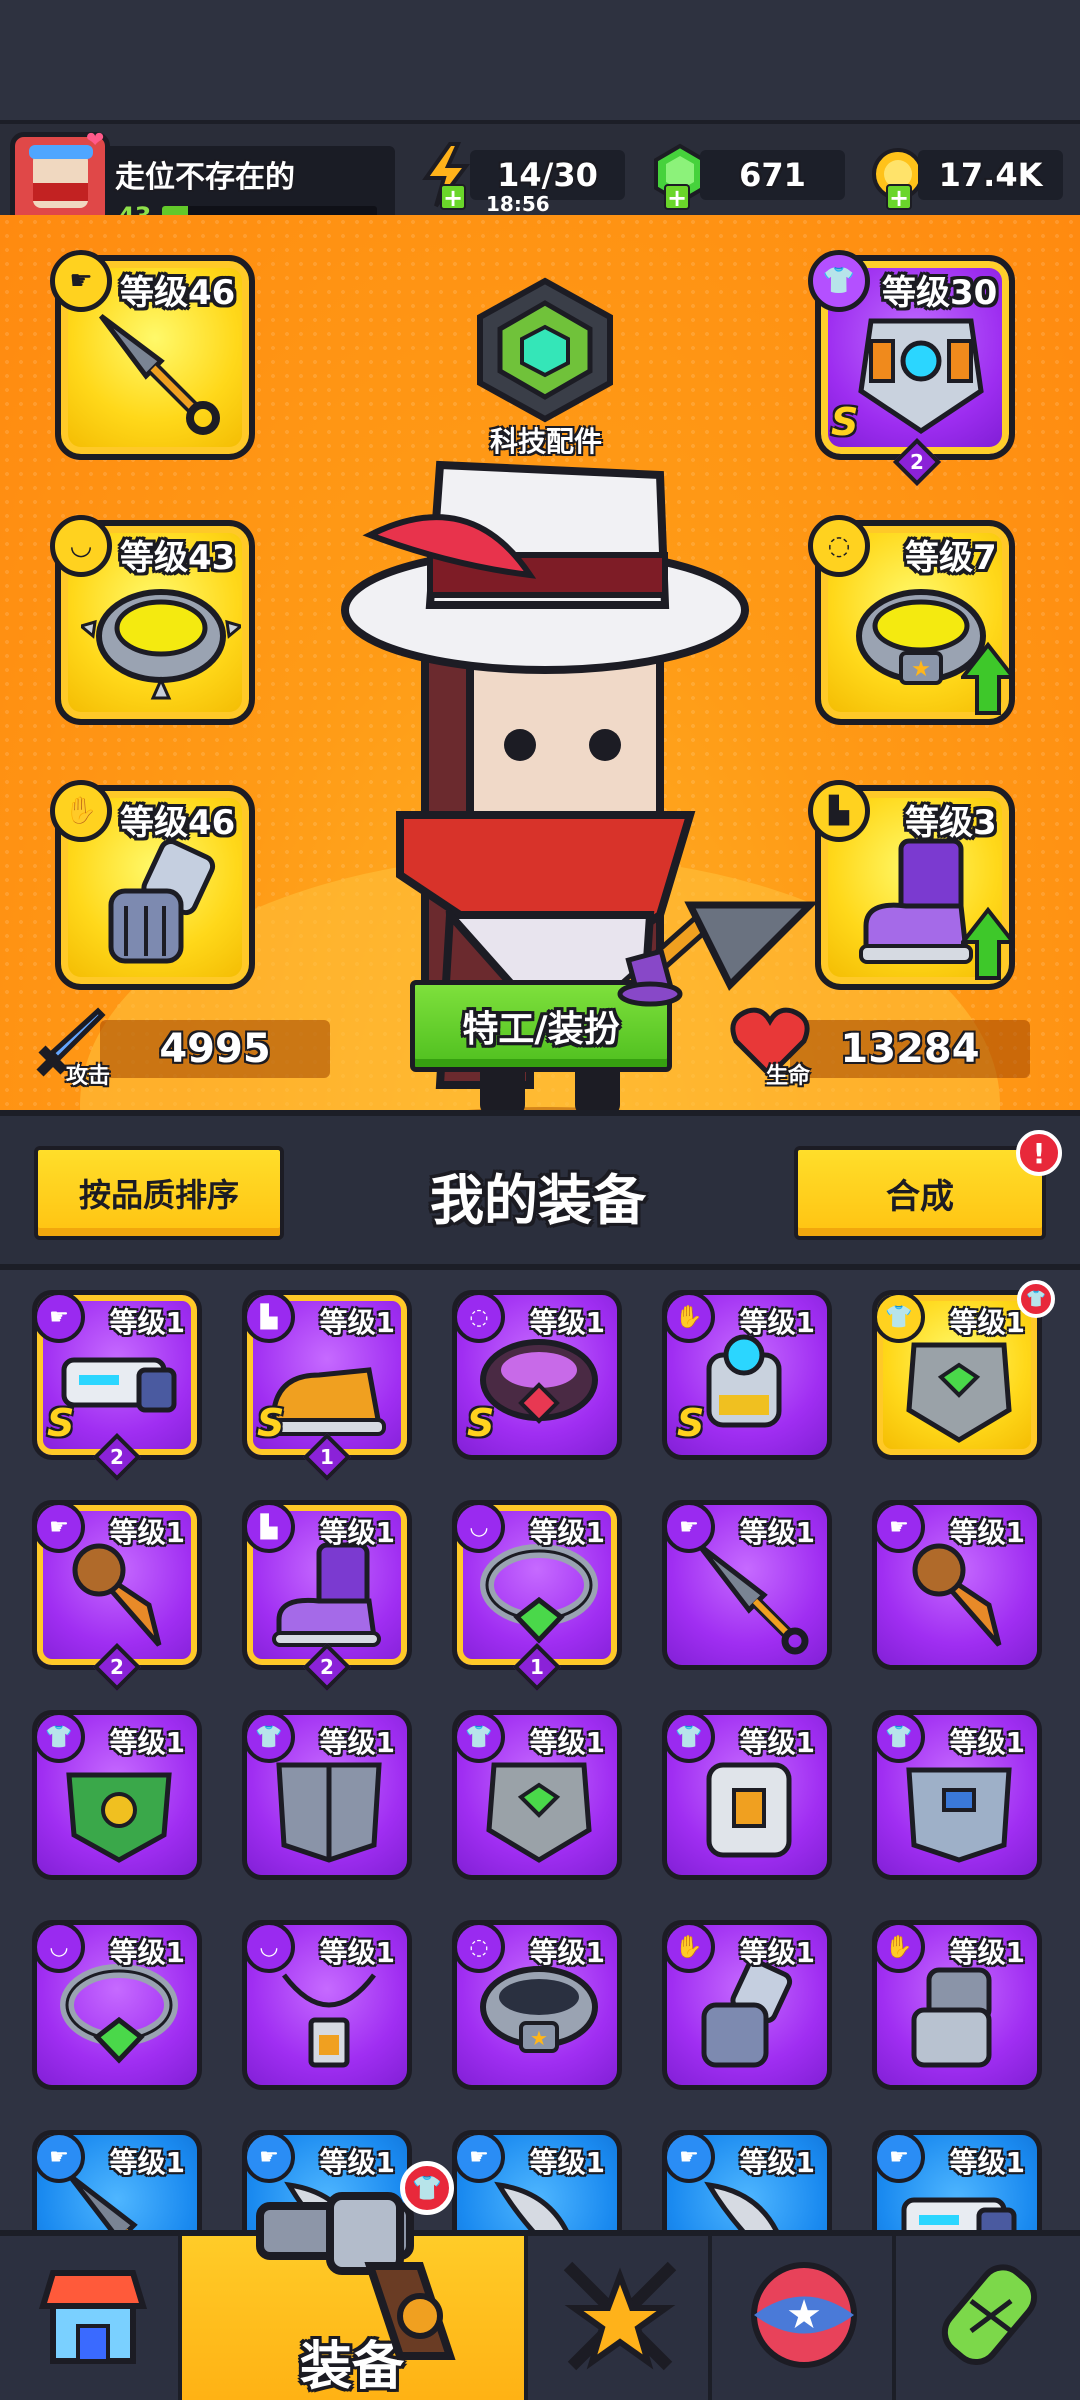 This screenshot has width=1080, height=2400. I want to click on boots-slot-level: 等级3, so click(951, 823).